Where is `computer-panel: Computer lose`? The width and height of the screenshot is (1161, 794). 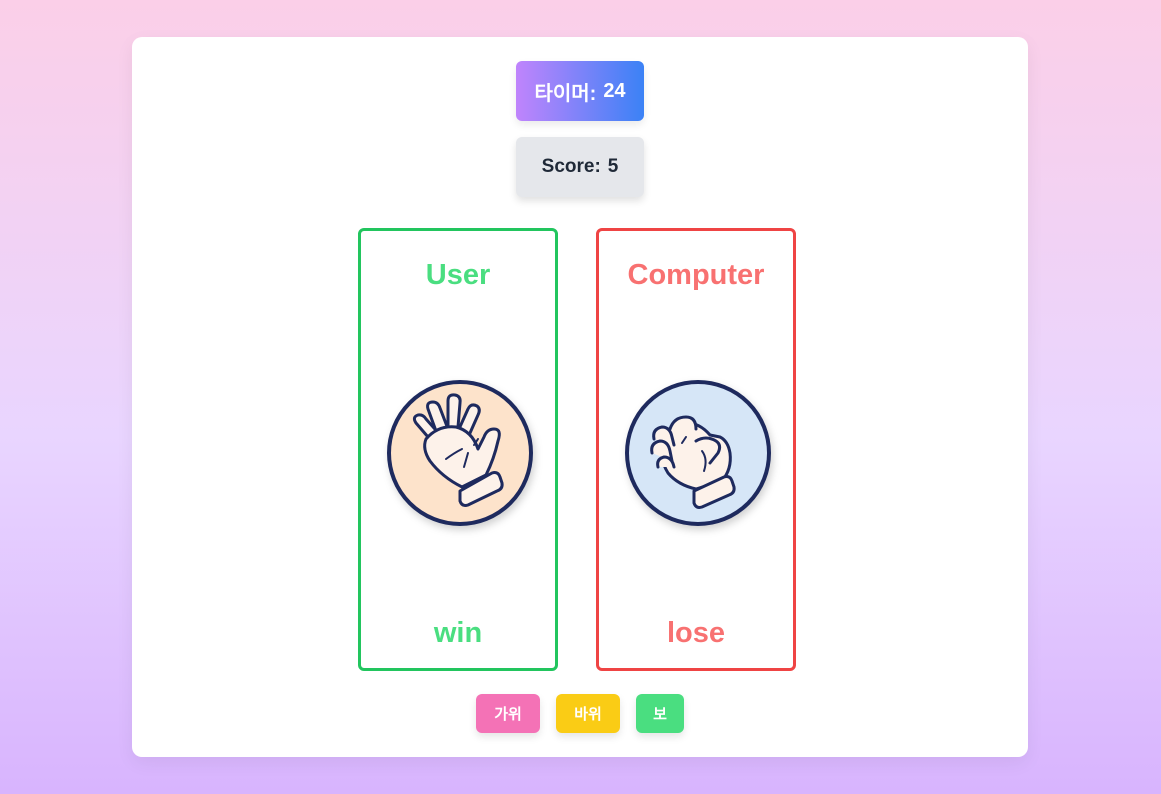
computer-panel: Computer lose is located at coordinates (696, 449).